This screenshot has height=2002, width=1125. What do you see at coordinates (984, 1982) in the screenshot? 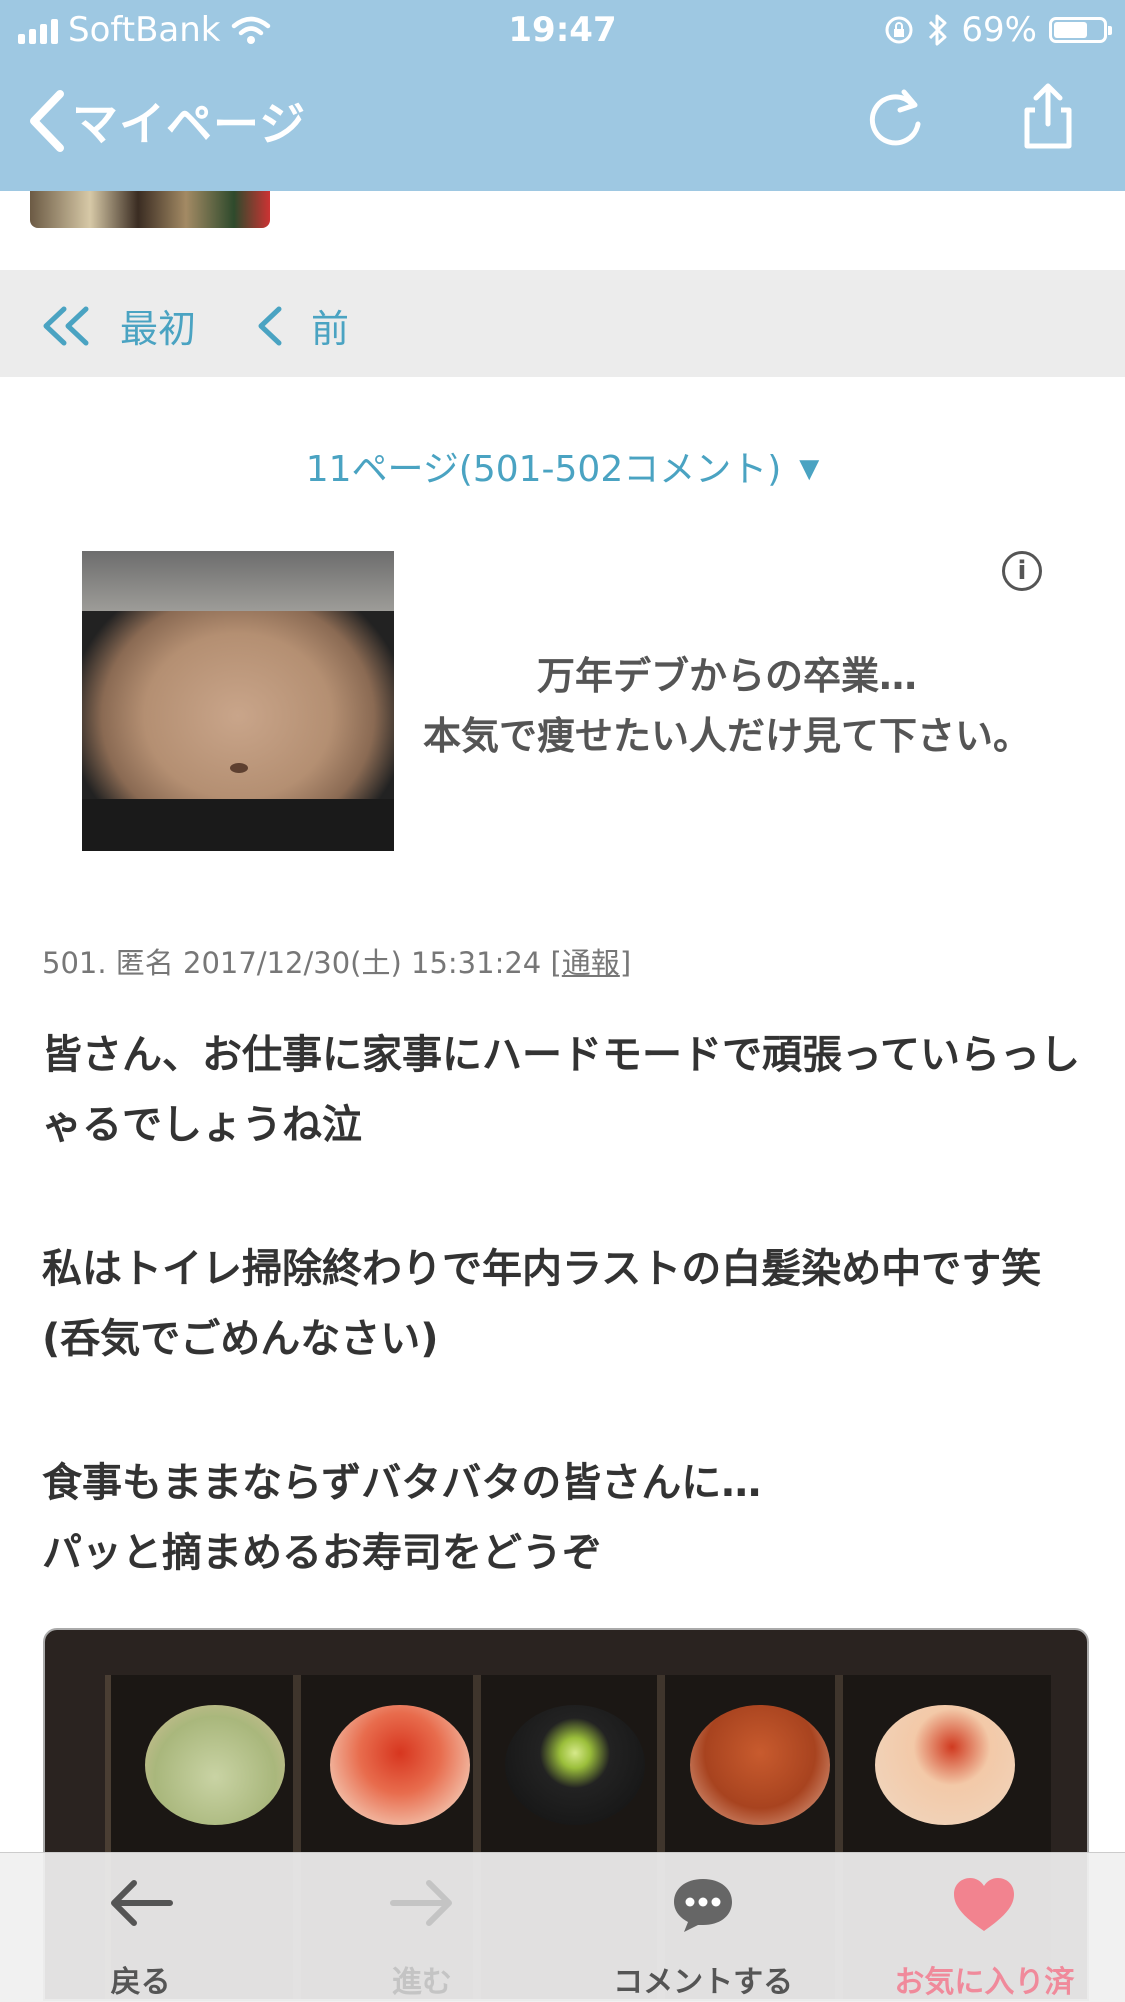
I see `favorite-label: お気に入り済` at bounding box center [984, 1982].